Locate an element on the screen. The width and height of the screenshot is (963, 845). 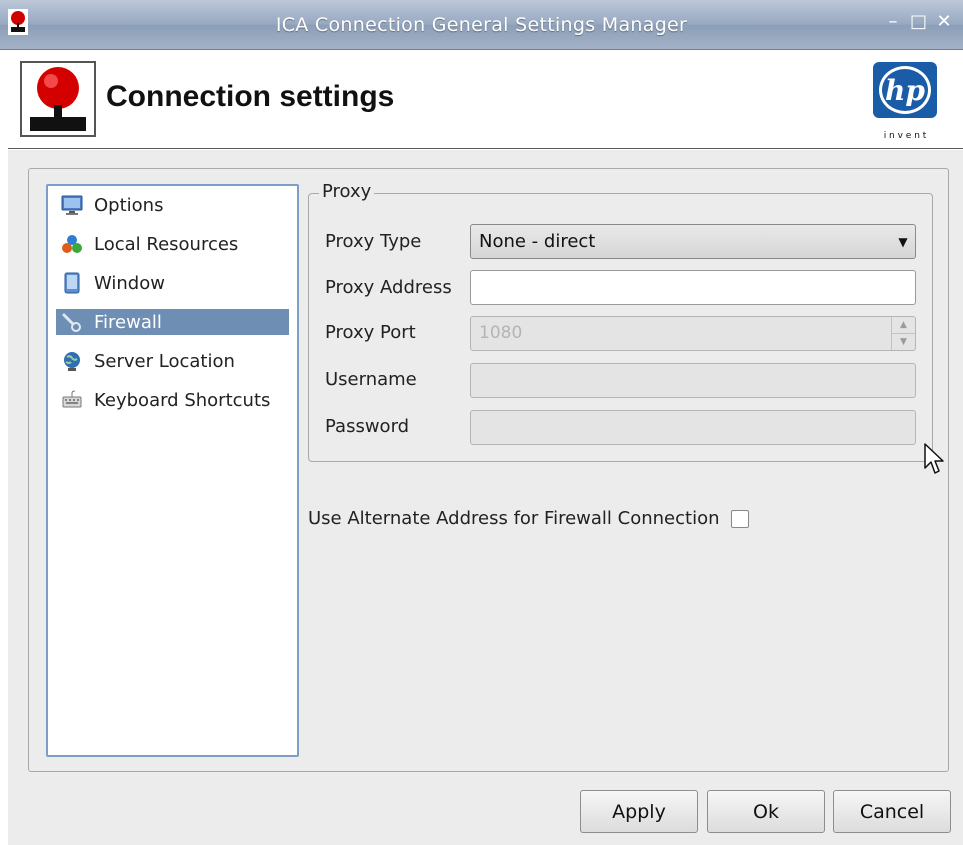
sidebar-item-server-location: Server Location is located at coordinates (172, 361).